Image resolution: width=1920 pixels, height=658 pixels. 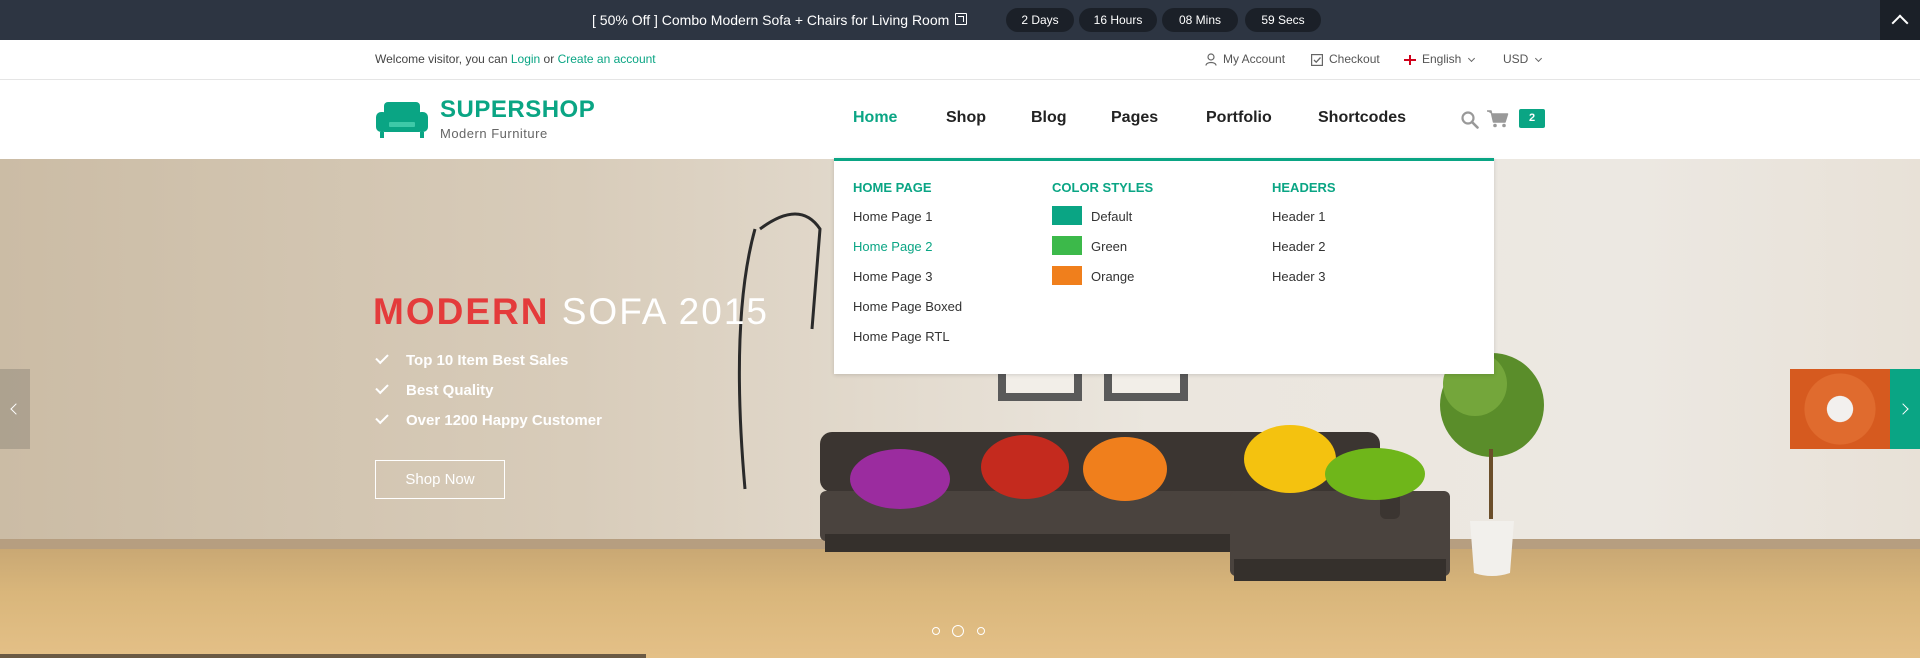 What do you see at coordinates (1067, 215) in the screenshot?
I see `color-swatch-default` at bounding box center [1067, 215].